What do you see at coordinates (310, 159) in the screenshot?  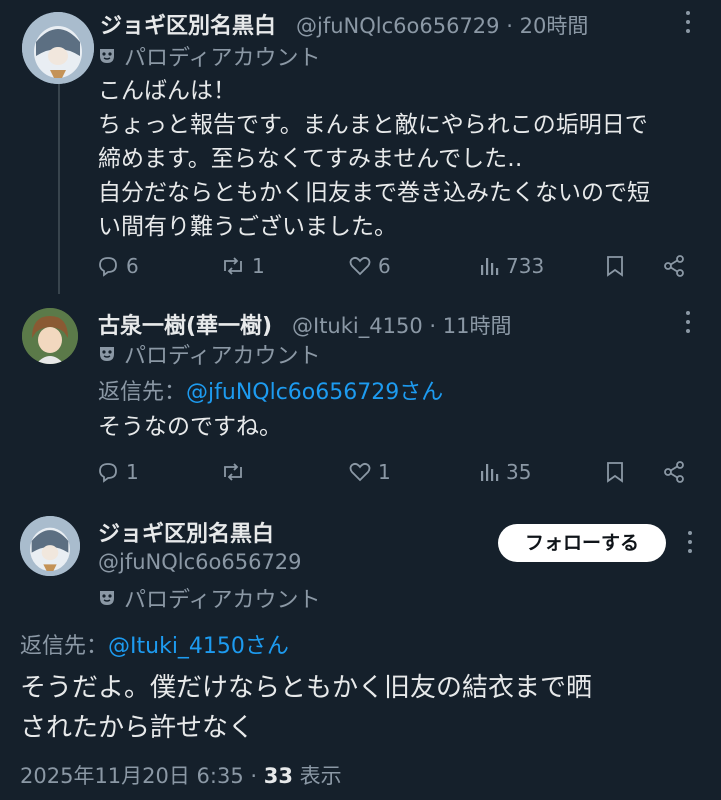 I see `body-line: 締めます。至らなくてすみませんでした‥` at bounding box center [310, 159].